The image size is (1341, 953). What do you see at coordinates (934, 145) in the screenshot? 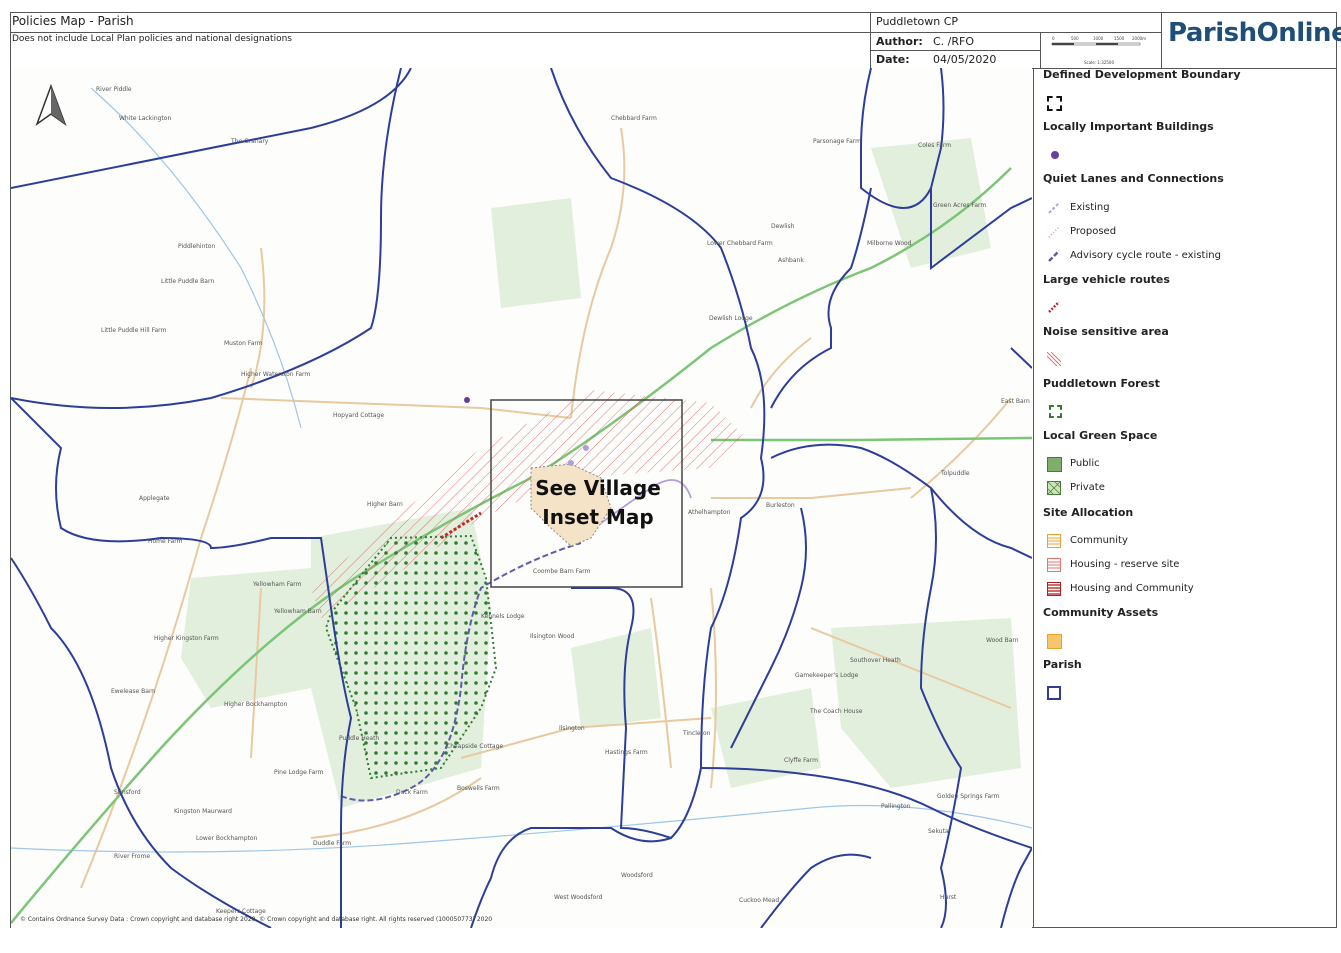
I see `label-coles-farm: Coles Farm` at bounding box center [934, 145].